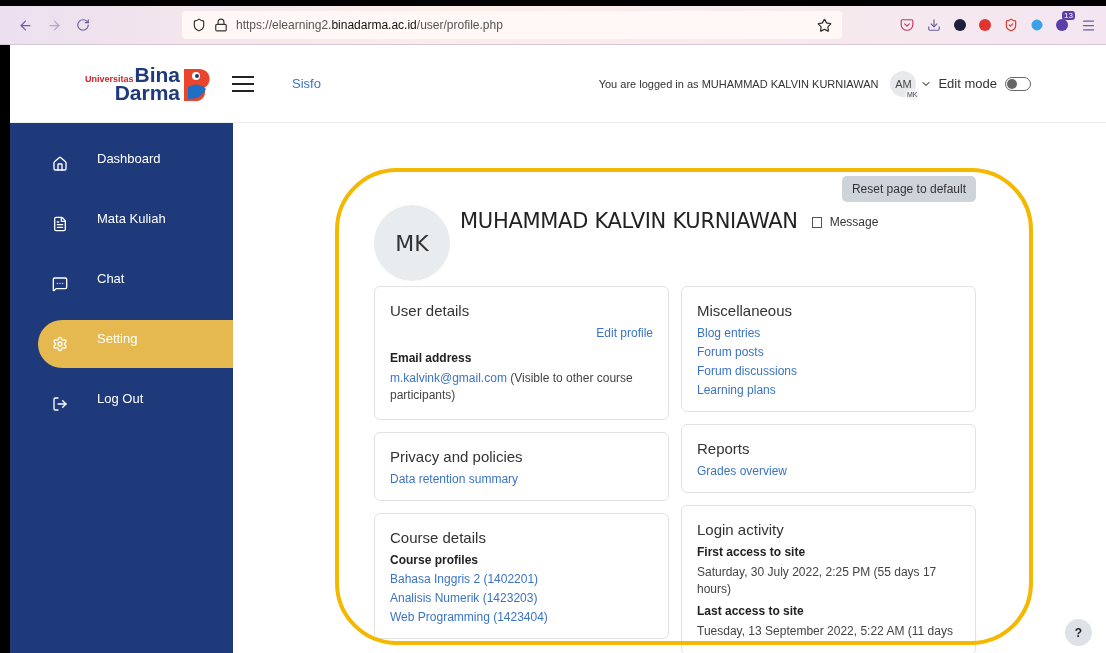 The image size is (1106, 653). What do you see at coordinates (817, 581) in the screenshot?
I see `field-value: Saturday, 30 July 2022, 2:25 PM (55 days 17 hours)` at bounding box center [817, 581].